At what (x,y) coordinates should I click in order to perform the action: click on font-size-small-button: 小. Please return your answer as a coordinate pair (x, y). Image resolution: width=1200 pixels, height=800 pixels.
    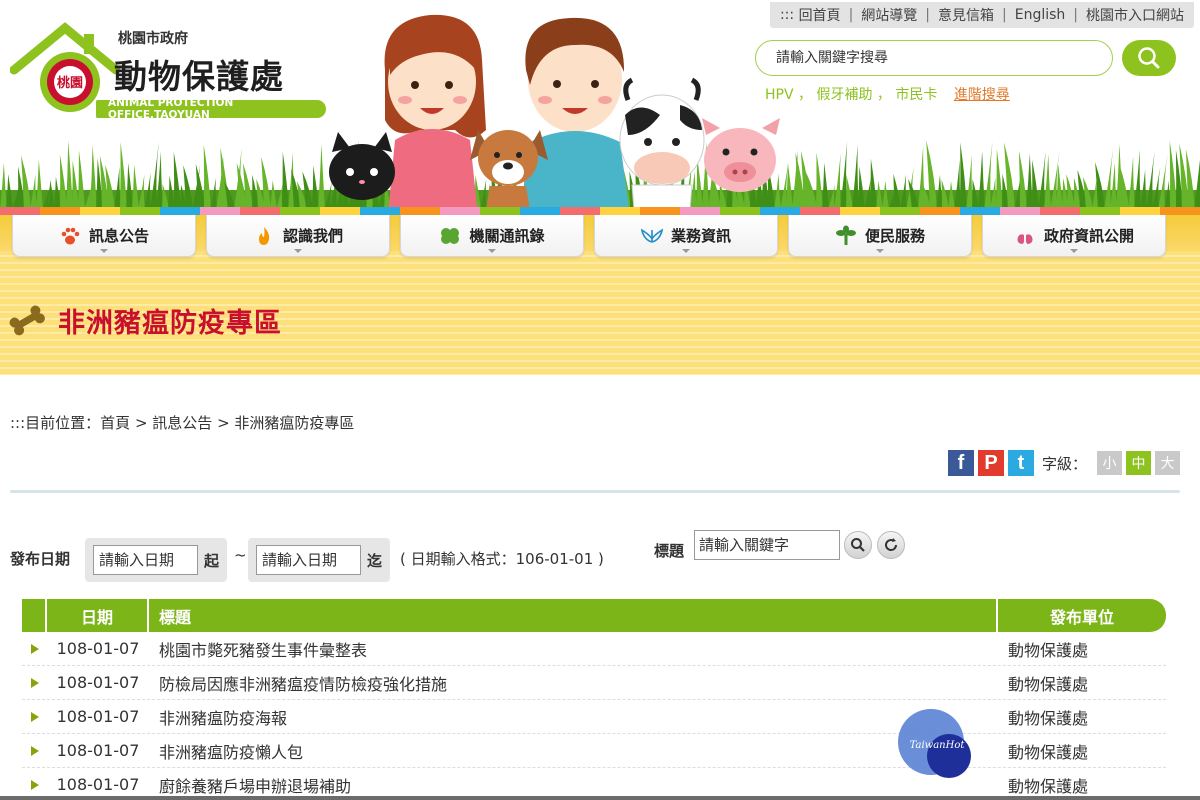
    Looking at the image, I should click on (1109, 463).